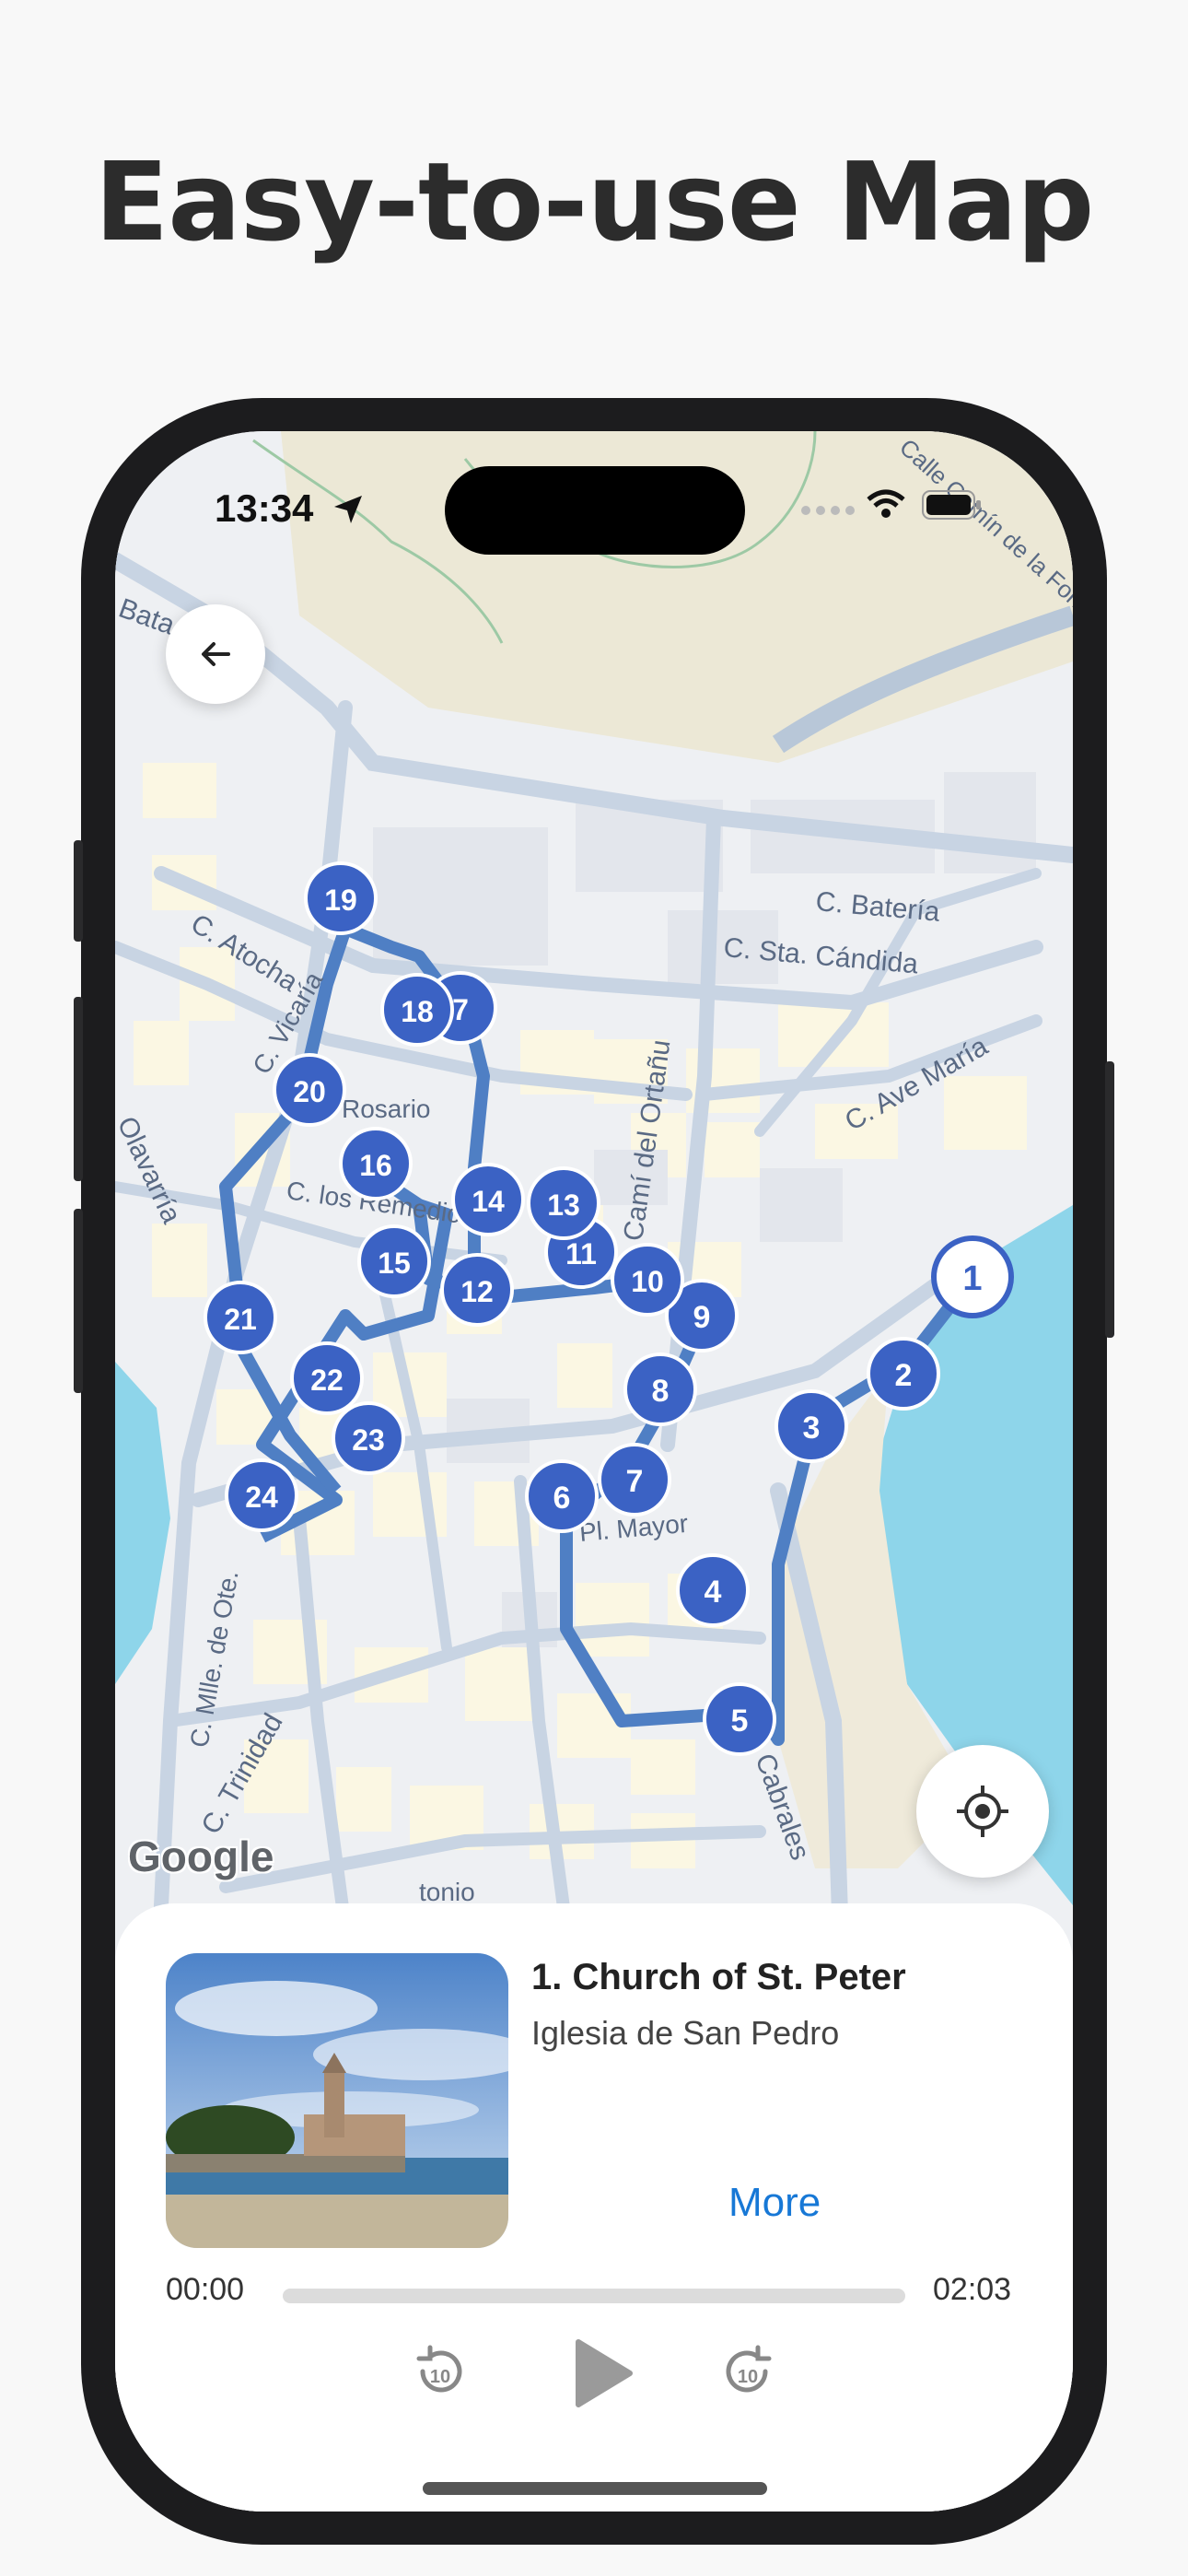  I want to click on battery-icon, so click(951, 505).